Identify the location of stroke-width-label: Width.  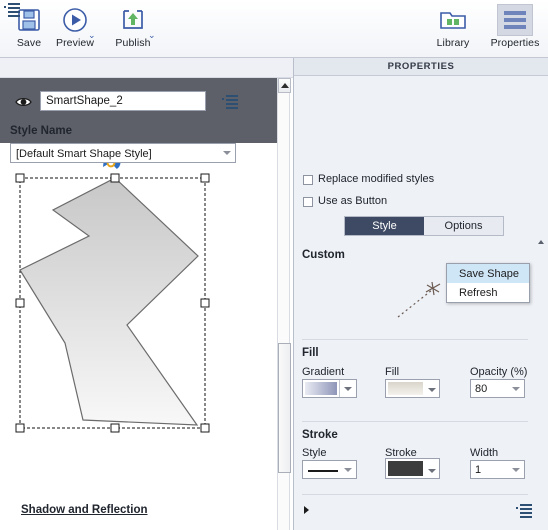
(484, 453).